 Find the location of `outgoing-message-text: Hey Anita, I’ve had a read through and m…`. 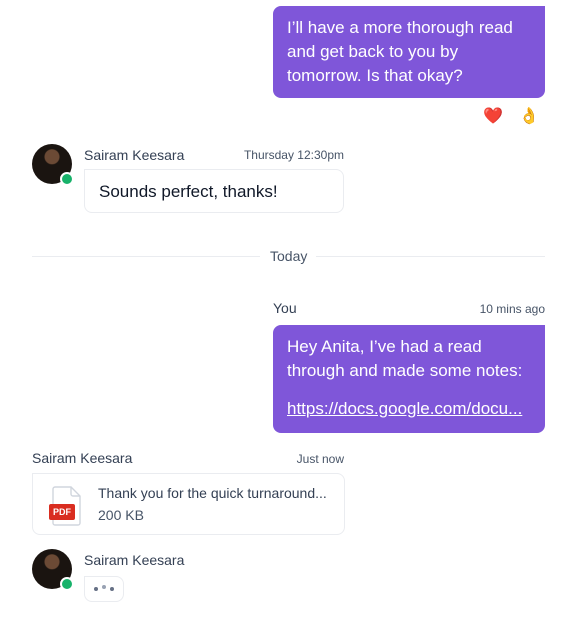

outgoing-message-text: Hey Anita, I’ve had a read through and m… is located at coordinates (405, 358).